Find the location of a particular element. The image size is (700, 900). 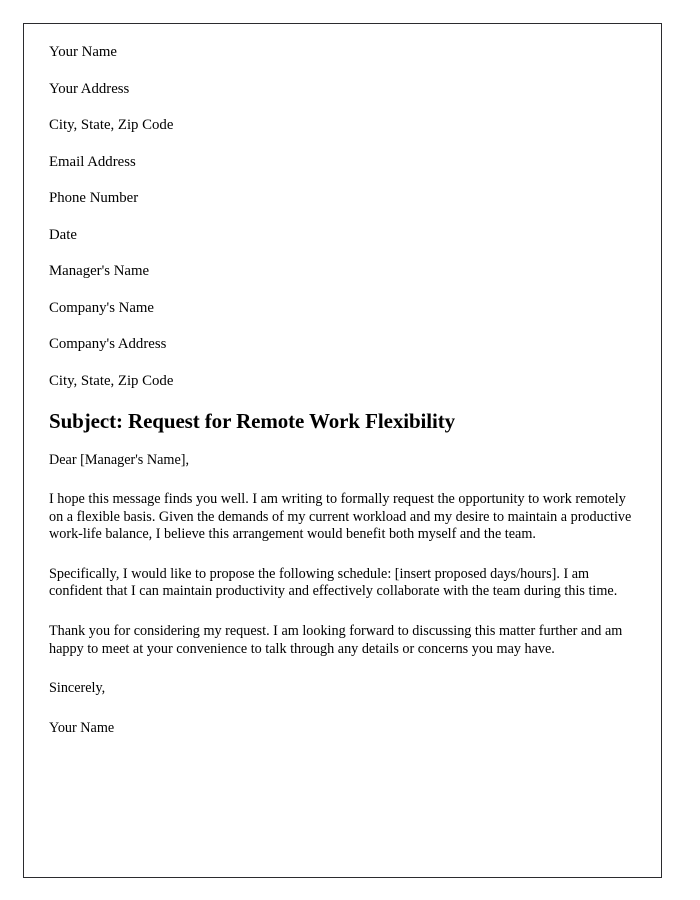

closing-salutation: Sincerely, is located at coordinates (77, 688).